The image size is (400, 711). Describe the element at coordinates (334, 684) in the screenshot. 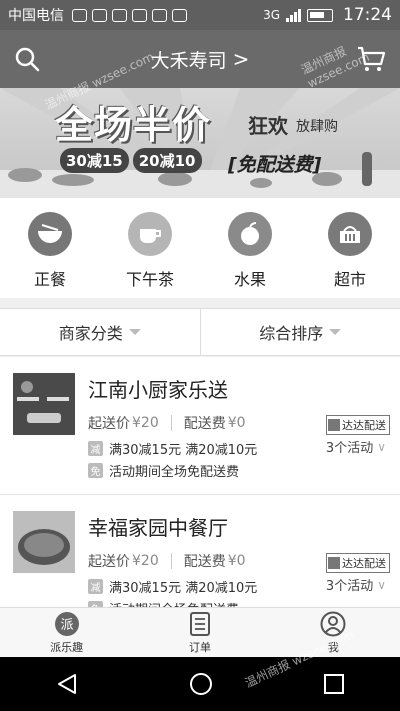

I see `recents-icon` at that location.